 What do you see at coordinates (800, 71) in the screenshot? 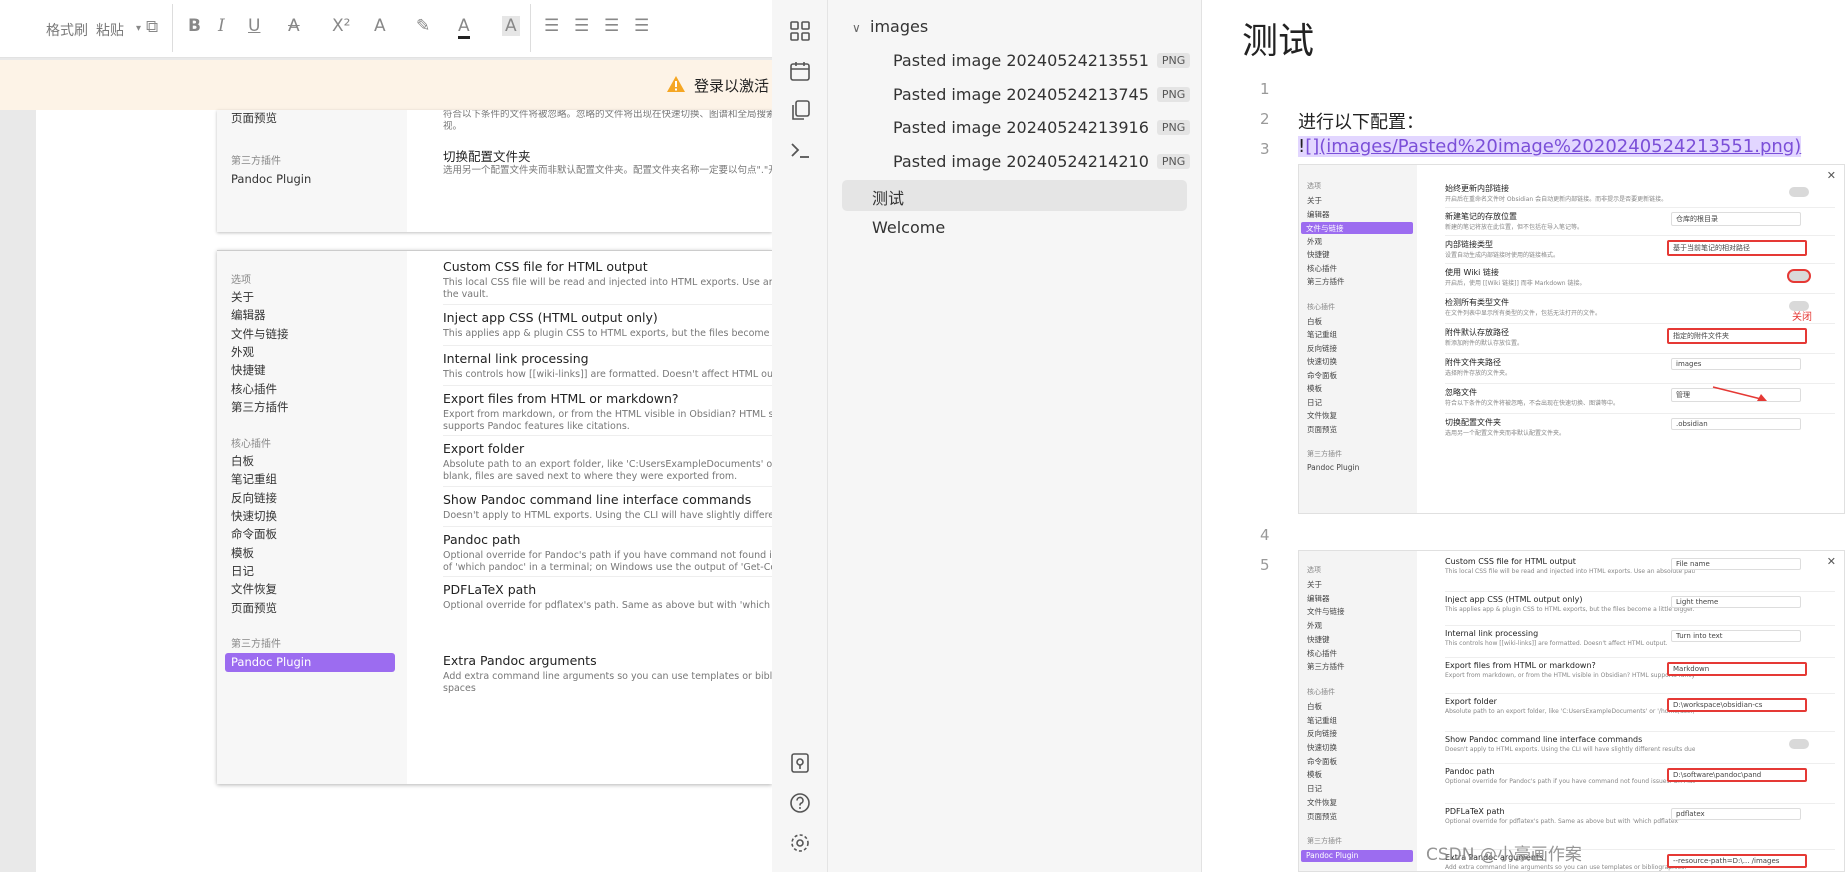
I see `calendar-icon` at bounding box center [800, 71].